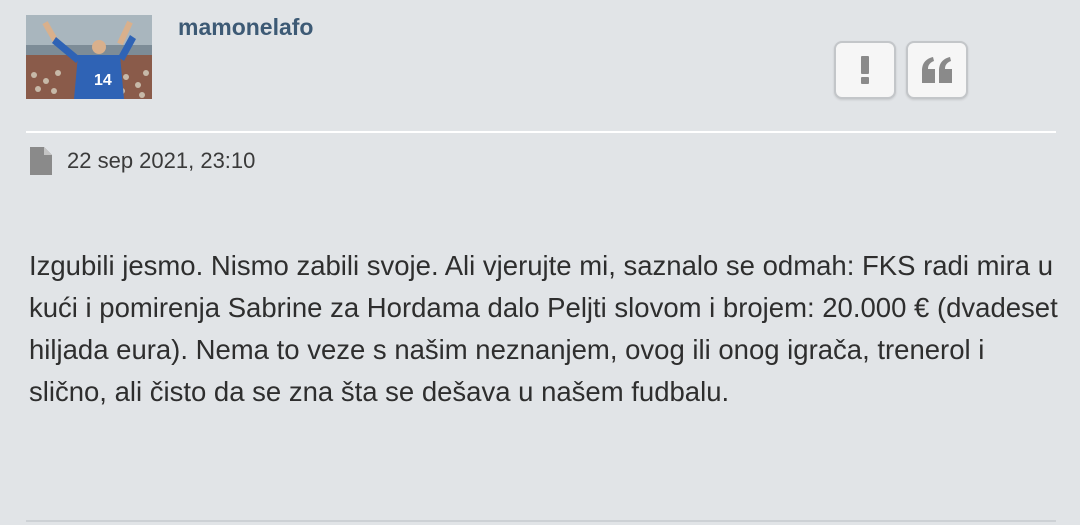 This screenshot has width=1080, height=525. What do you see at coordinates (245, 27) in the screenshot?
I see `author-username: mamonelafo` at bounding box center [245, 27].